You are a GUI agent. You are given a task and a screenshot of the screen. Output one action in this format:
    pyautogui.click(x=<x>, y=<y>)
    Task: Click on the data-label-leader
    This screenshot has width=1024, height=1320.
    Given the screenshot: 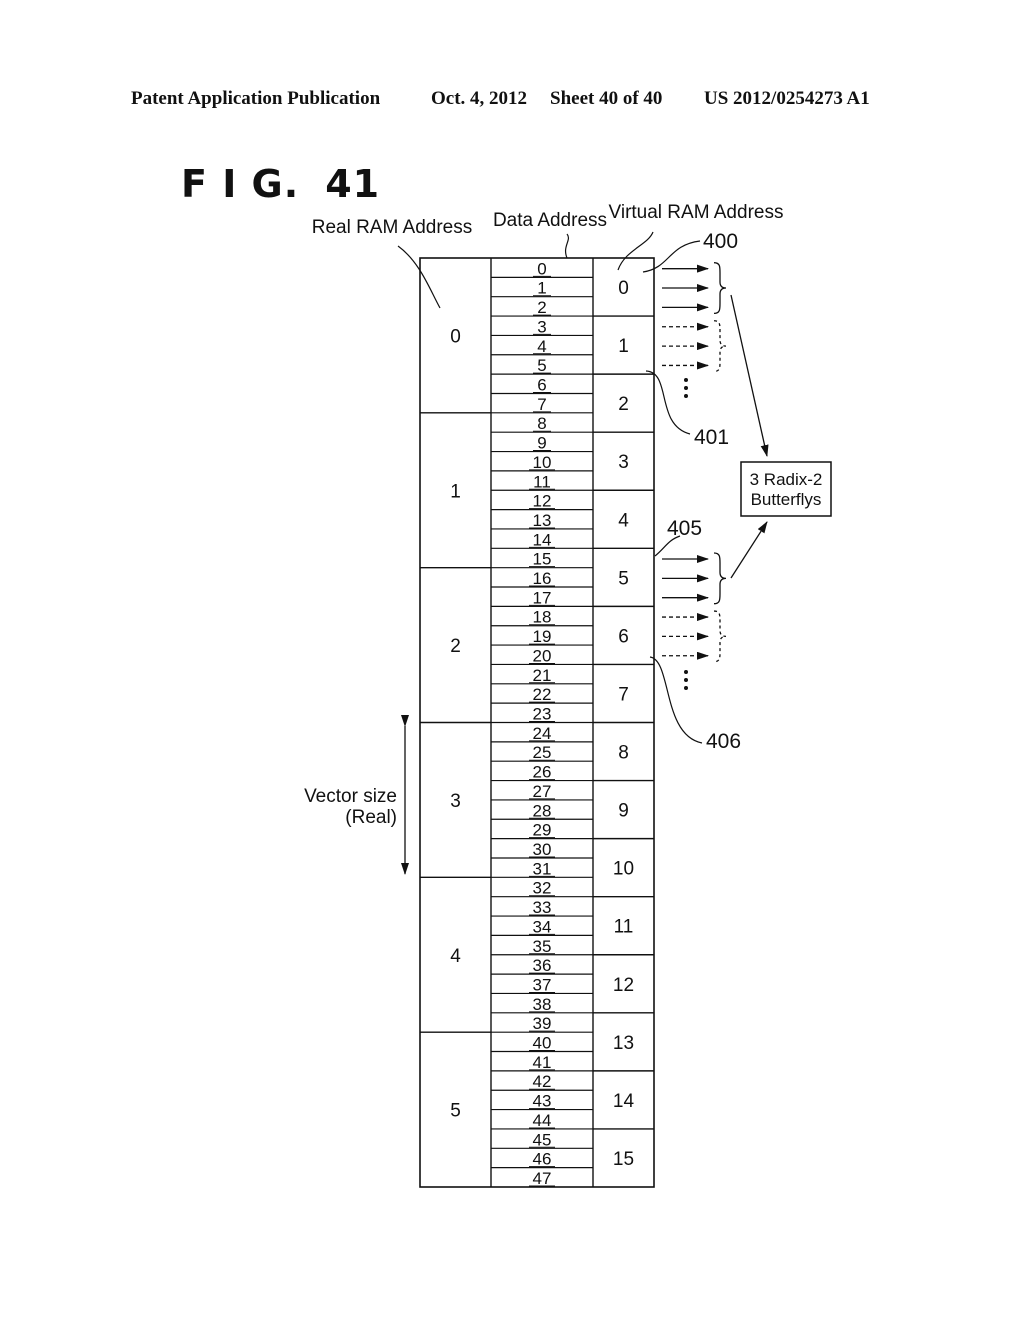 What is the action you would take?
    pyautogui.click(x=567, y=246)
    